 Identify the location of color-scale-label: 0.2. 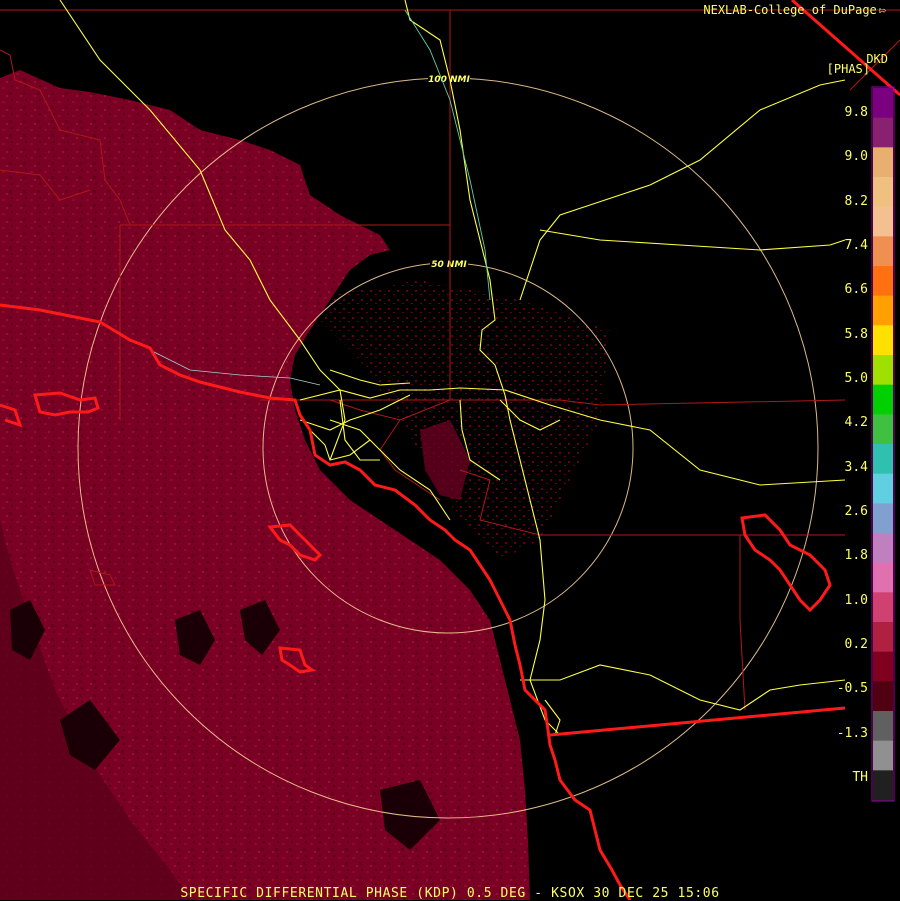
(856, 644).